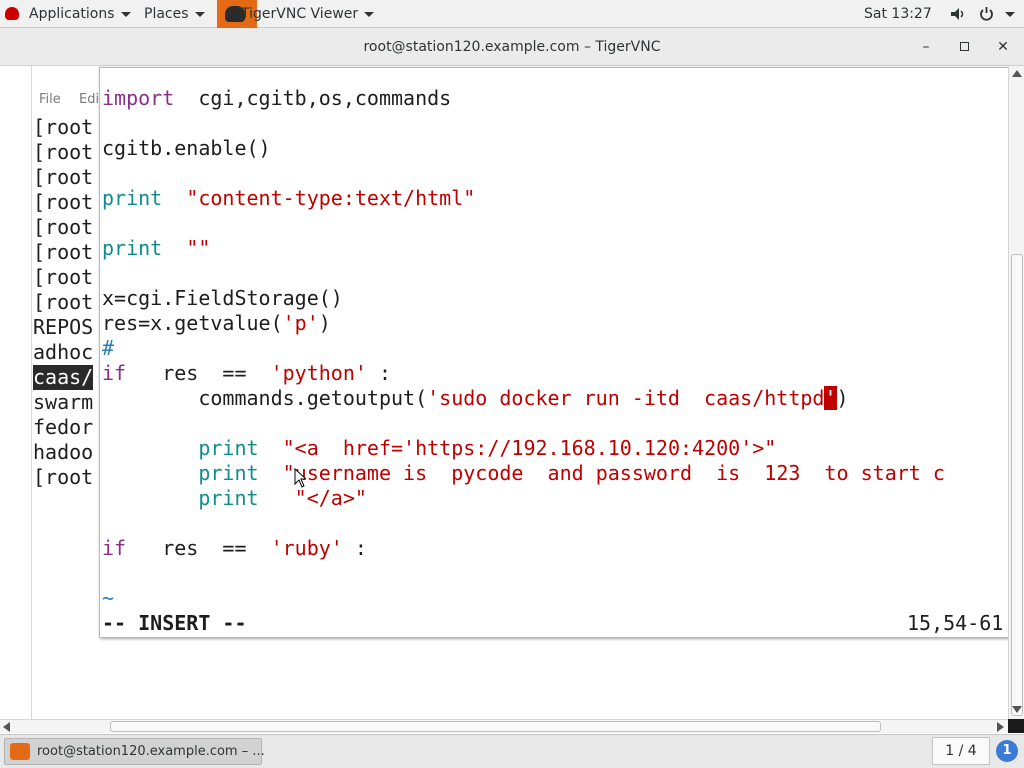 This screenshot has height=768, width=1024. I want to click on terminal-line: swarm, so click(63, 402).